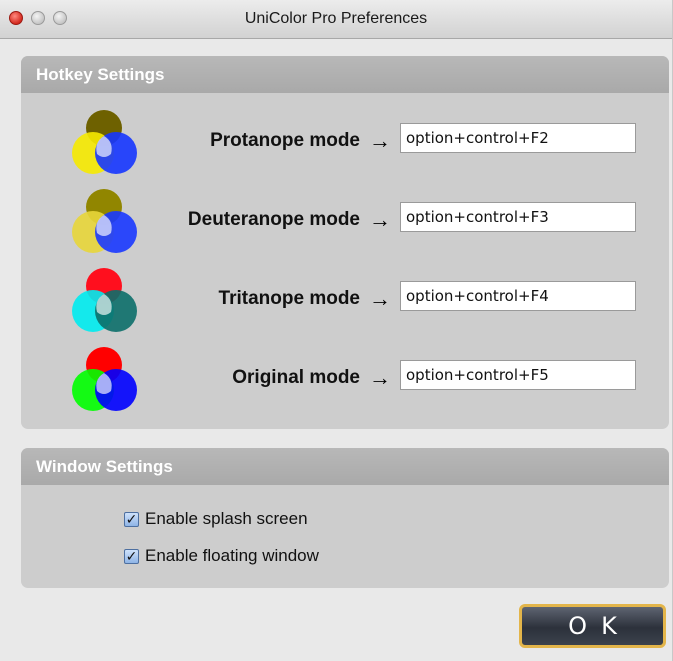  I want to click on protanope-venn-icon, so click(104, 142).